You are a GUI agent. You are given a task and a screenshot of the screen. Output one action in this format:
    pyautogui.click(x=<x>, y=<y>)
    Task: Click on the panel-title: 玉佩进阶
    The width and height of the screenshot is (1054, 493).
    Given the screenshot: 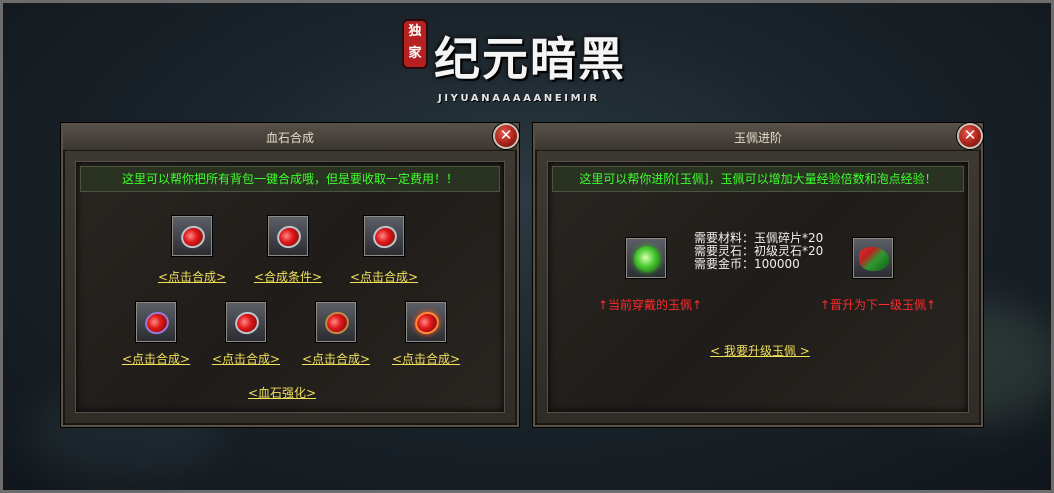 What is the action you would take?
    pyautogui.click(x=758, y=138)
    